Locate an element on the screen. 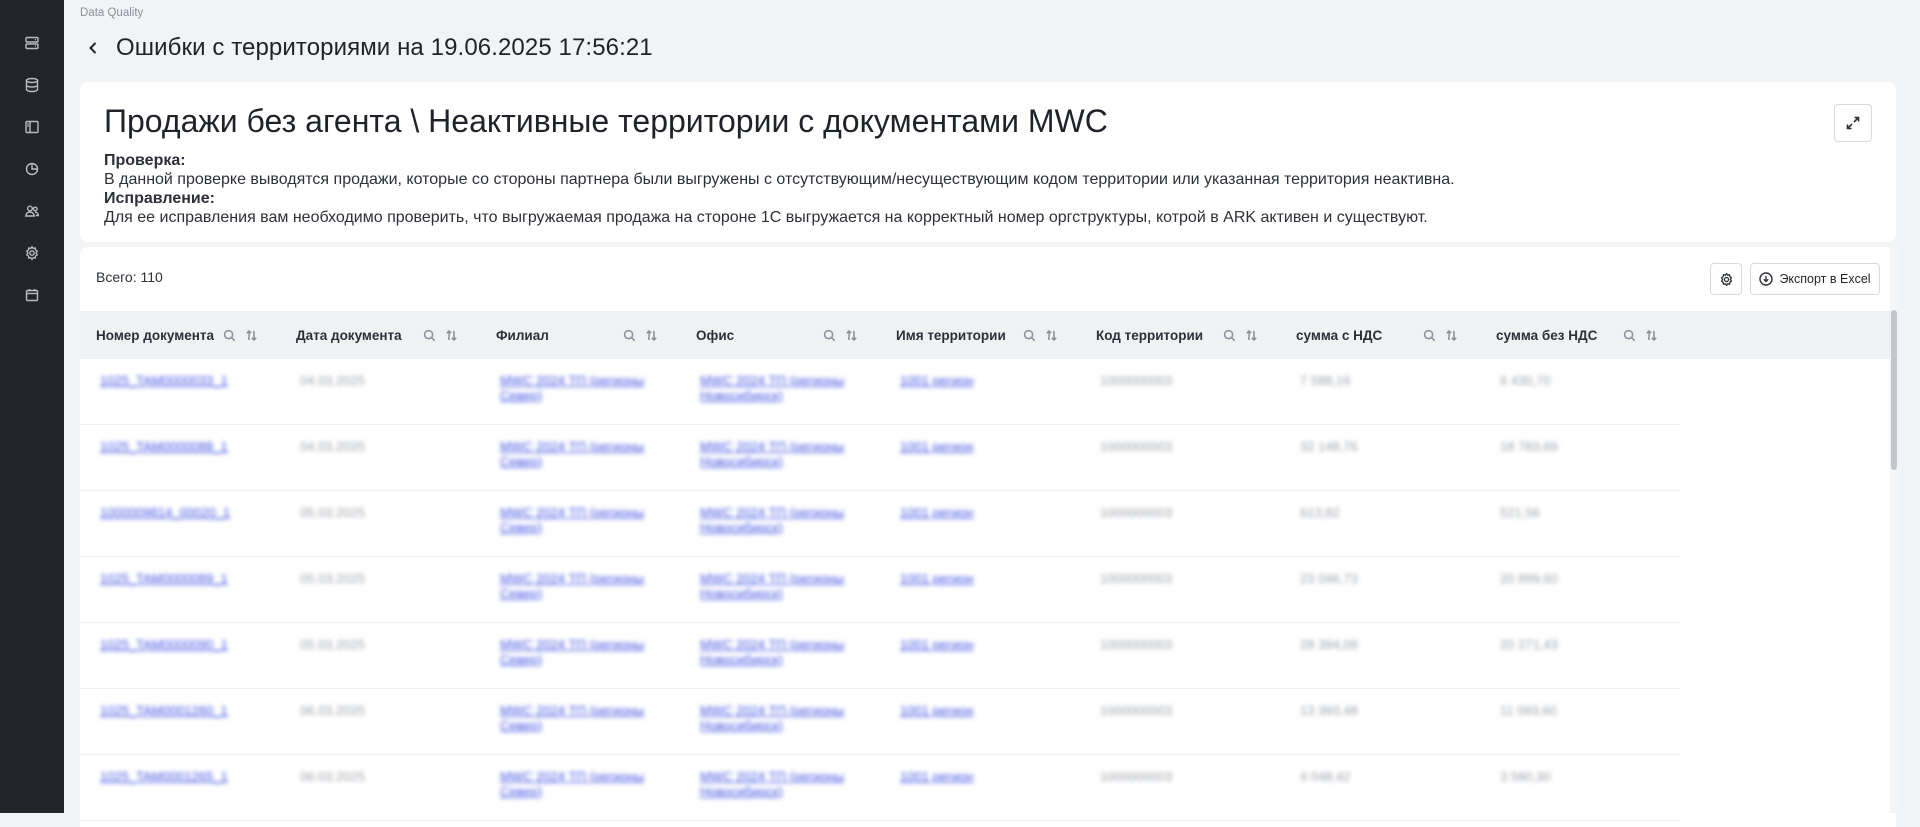 The width and height of the screenshot is (1920, 827). table-cell-link: 1025_TAM0000090_1 is located at coordinates (180, 655).